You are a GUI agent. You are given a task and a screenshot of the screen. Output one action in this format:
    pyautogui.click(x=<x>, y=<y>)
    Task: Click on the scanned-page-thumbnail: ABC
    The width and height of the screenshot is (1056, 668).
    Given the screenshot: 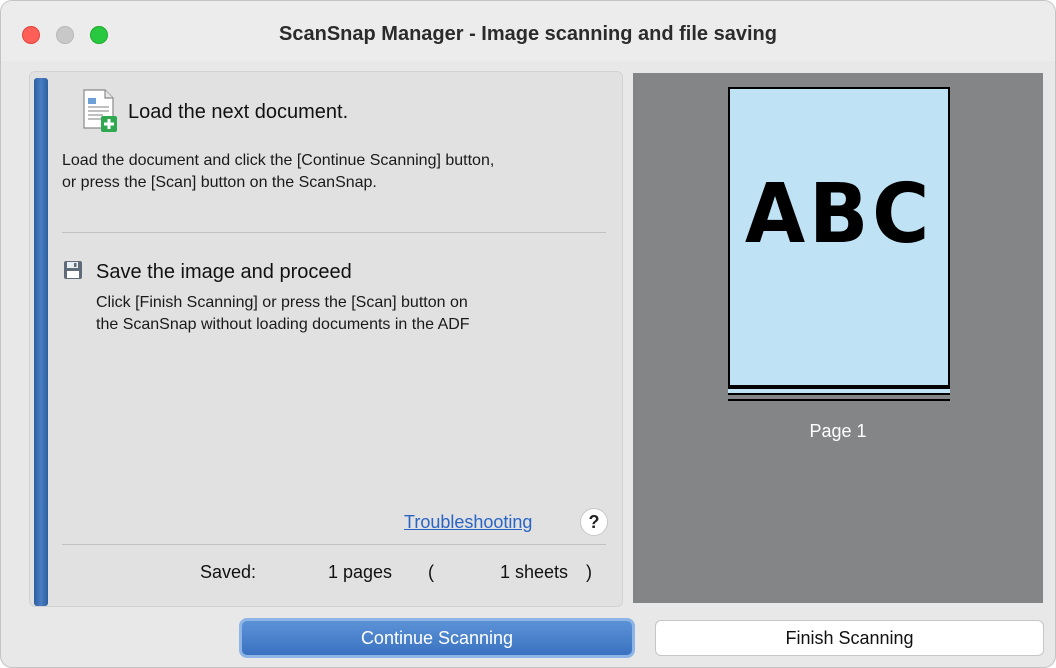 What is the action you would take?
    pyautogui.click(x=839, y=237)
    